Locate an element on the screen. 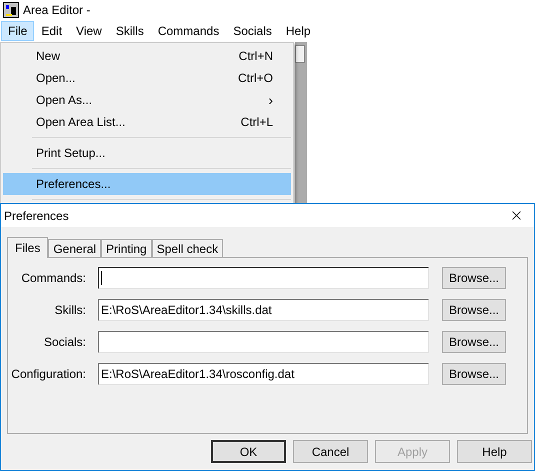 This screenshot has width=535, height=471. tab: Printing is located at coordinates (126, 248).